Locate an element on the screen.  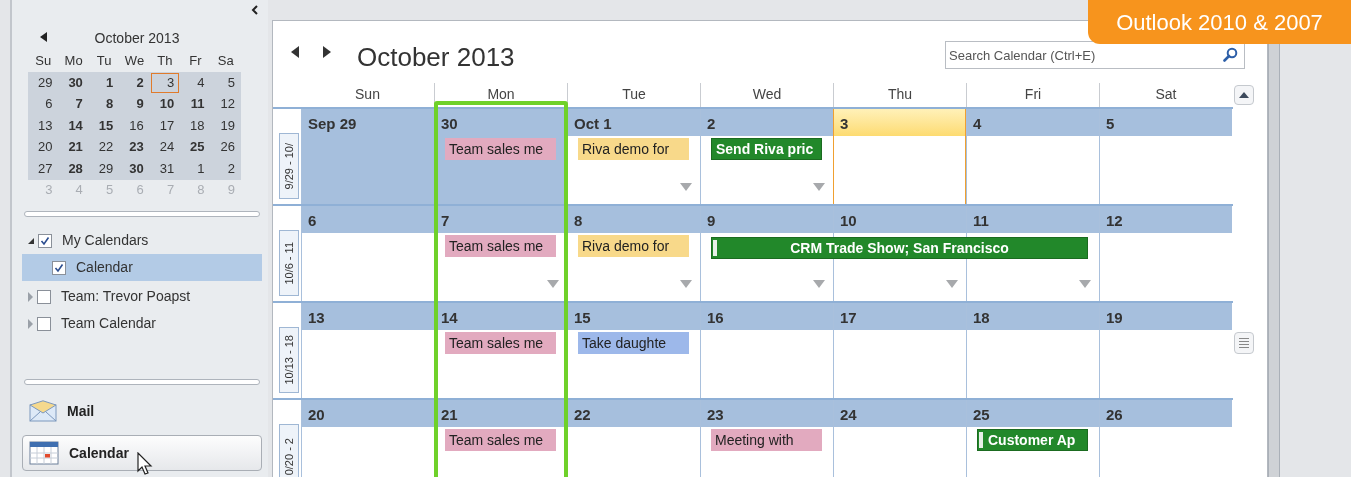
day-number: 19 is located at coordinates (1166, 316).